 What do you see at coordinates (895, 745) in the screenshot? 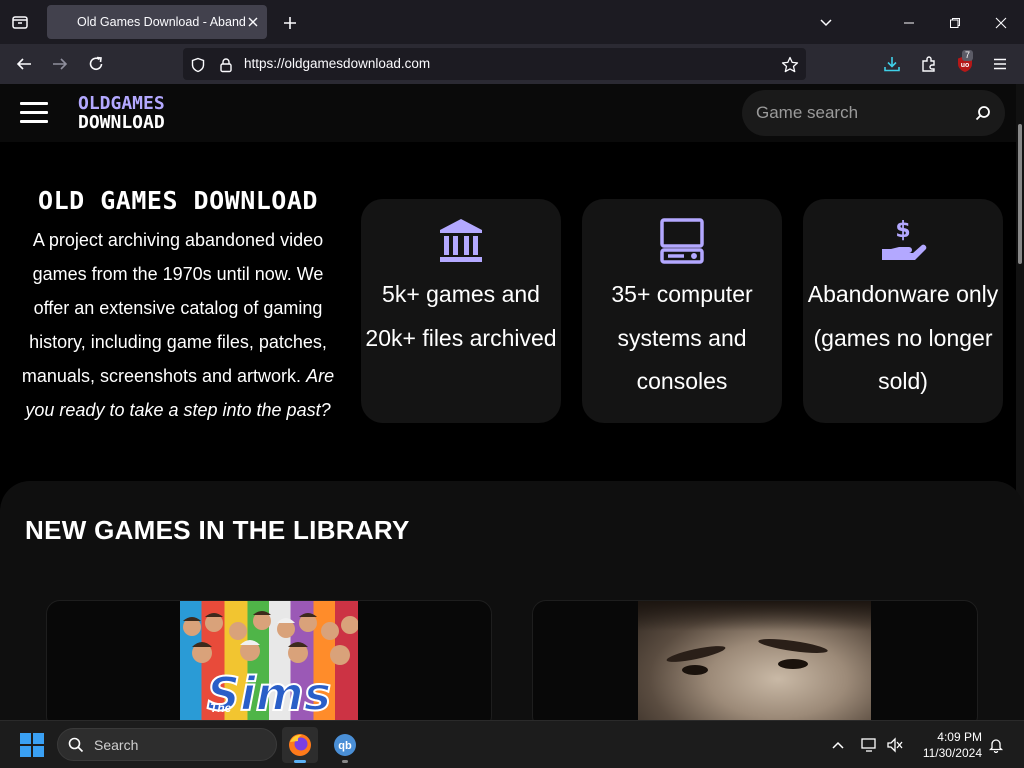
I see `volume-muted-icon` at bounding box center [895, 745].